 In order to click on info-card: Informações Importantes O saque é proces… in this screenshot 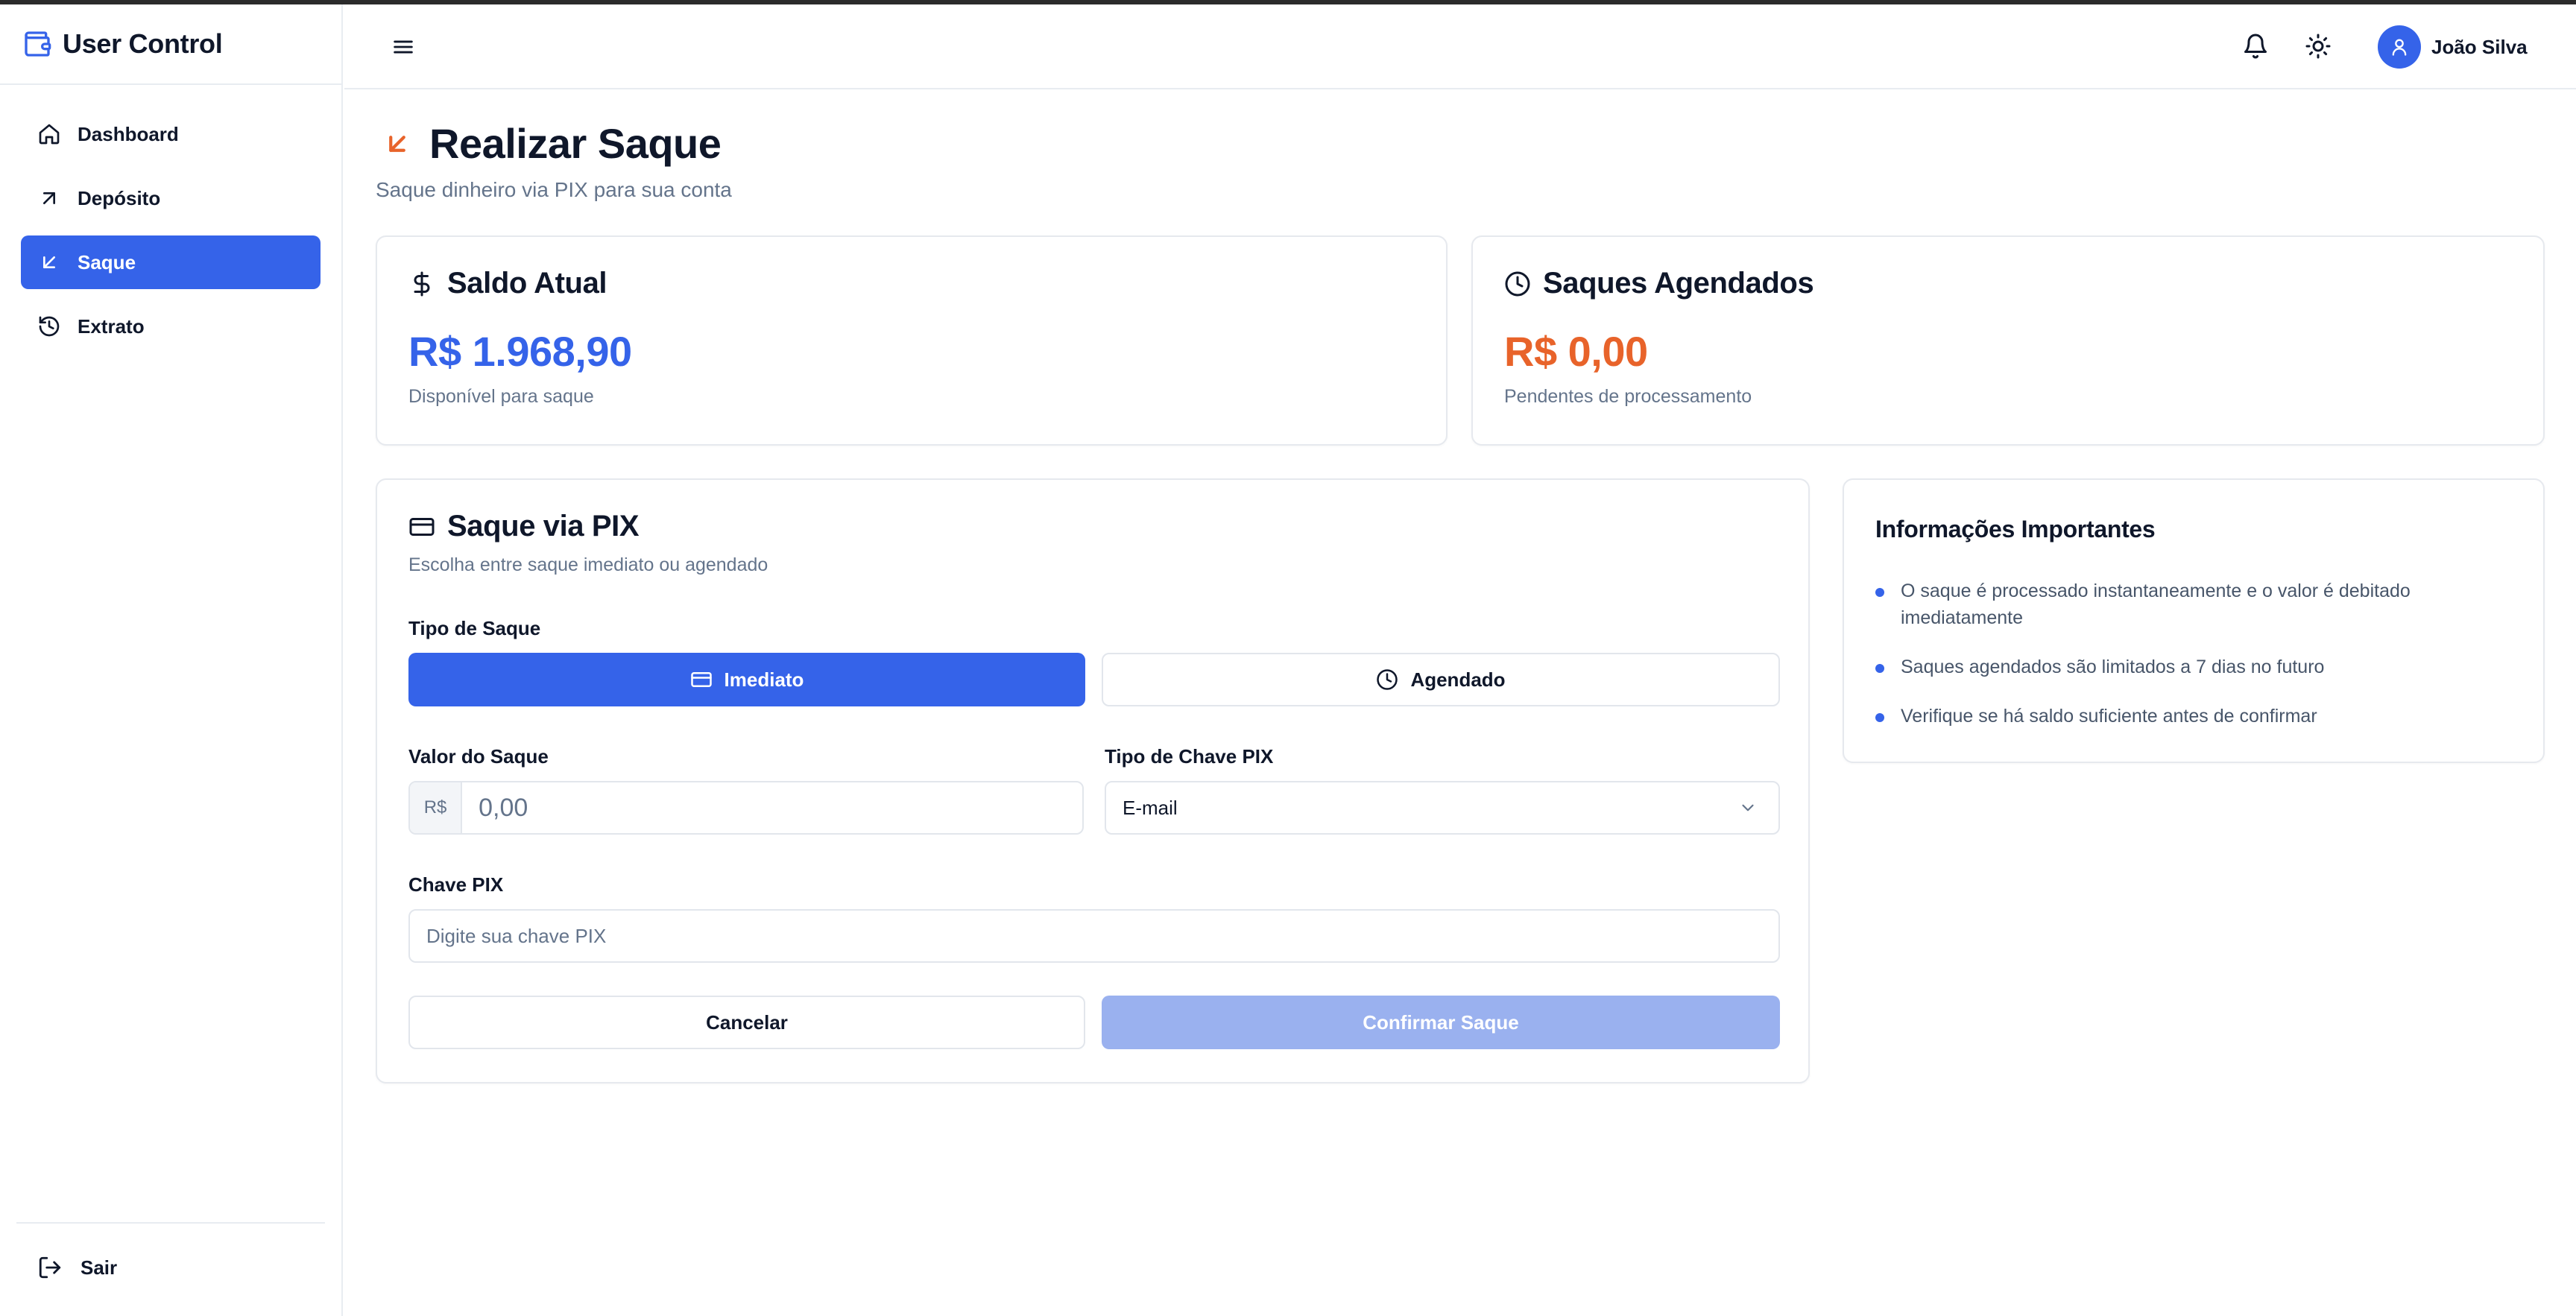, I will do `click(2194, 620)`.